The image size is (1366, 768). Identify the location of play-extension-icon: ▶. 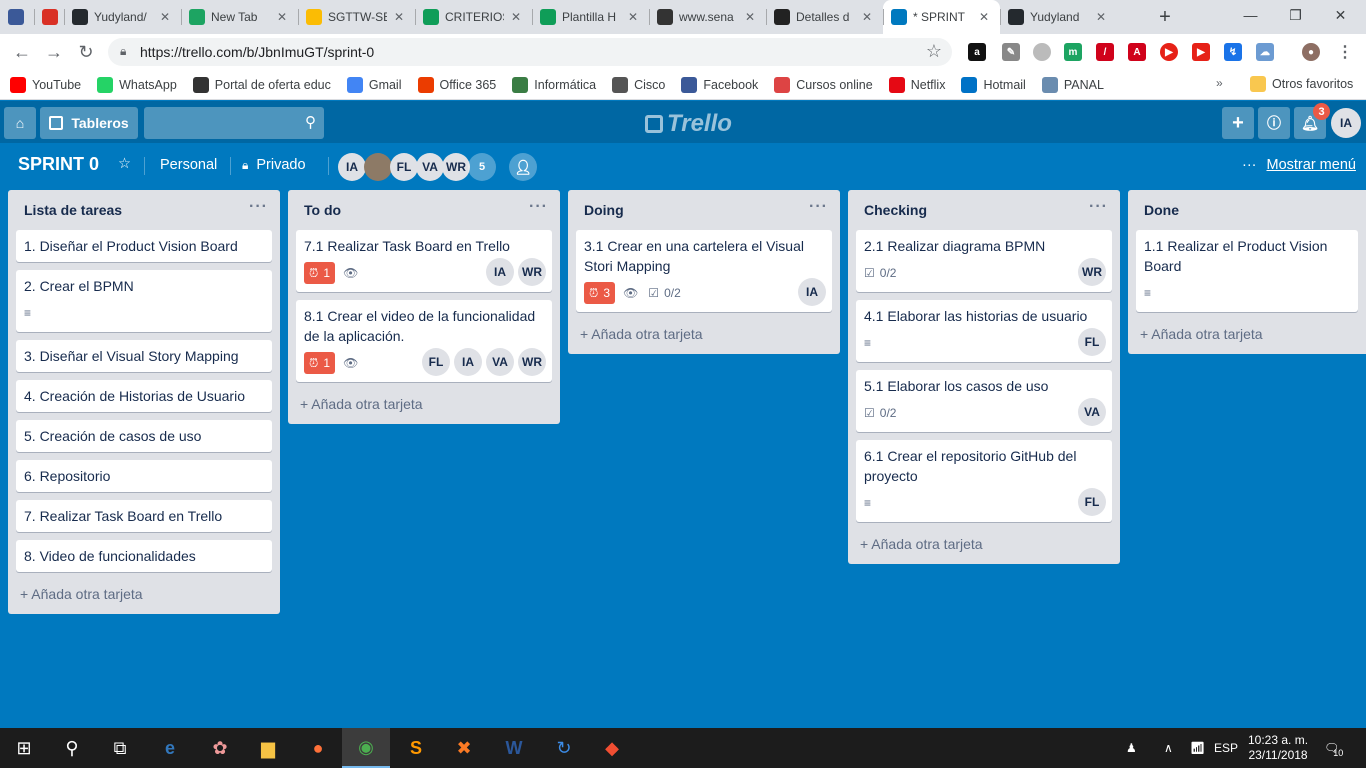
(1169, 52).